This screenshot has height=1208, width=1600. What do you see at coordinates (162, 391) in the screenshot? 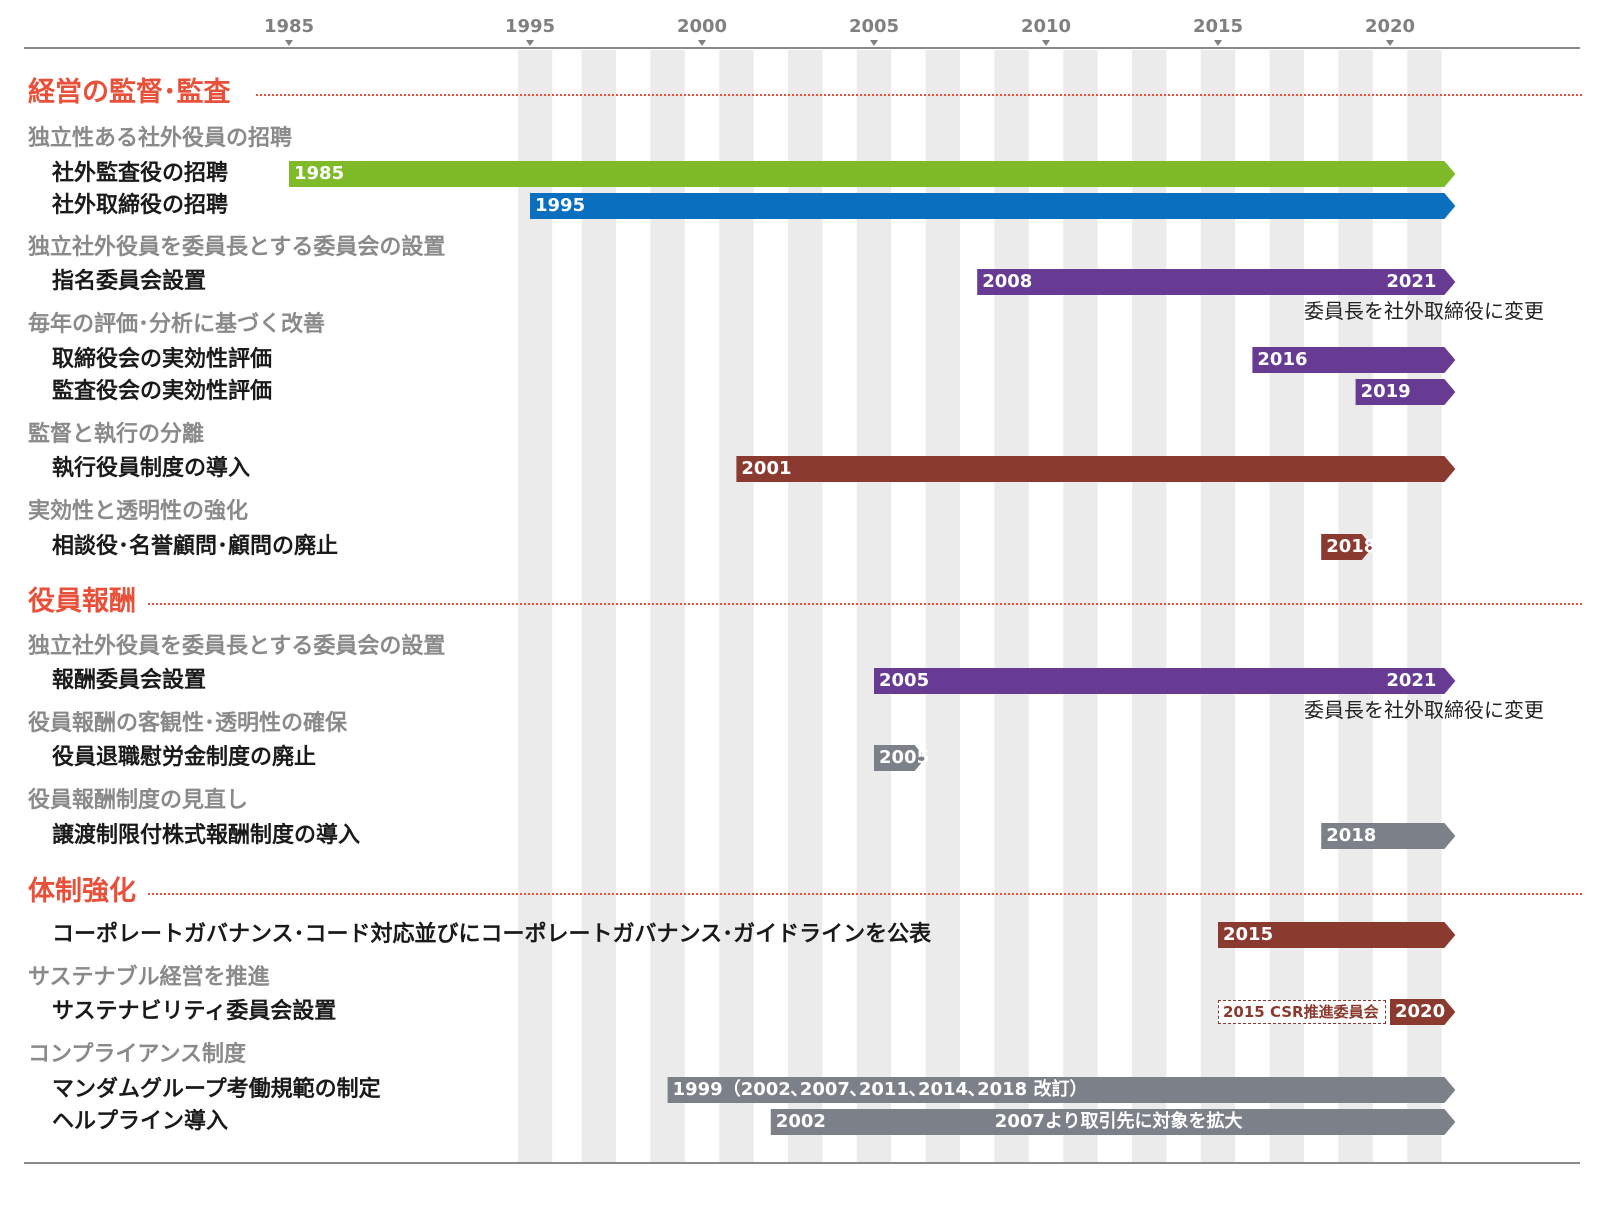
I see `item-label: 監査役会の実効性評価` at bounding box center [162, 391].